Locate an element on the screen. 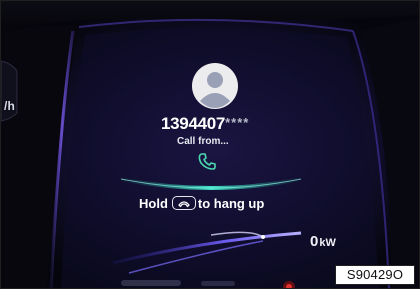  caller-number-digits: 1394407 is located at coordinates (193, 123).